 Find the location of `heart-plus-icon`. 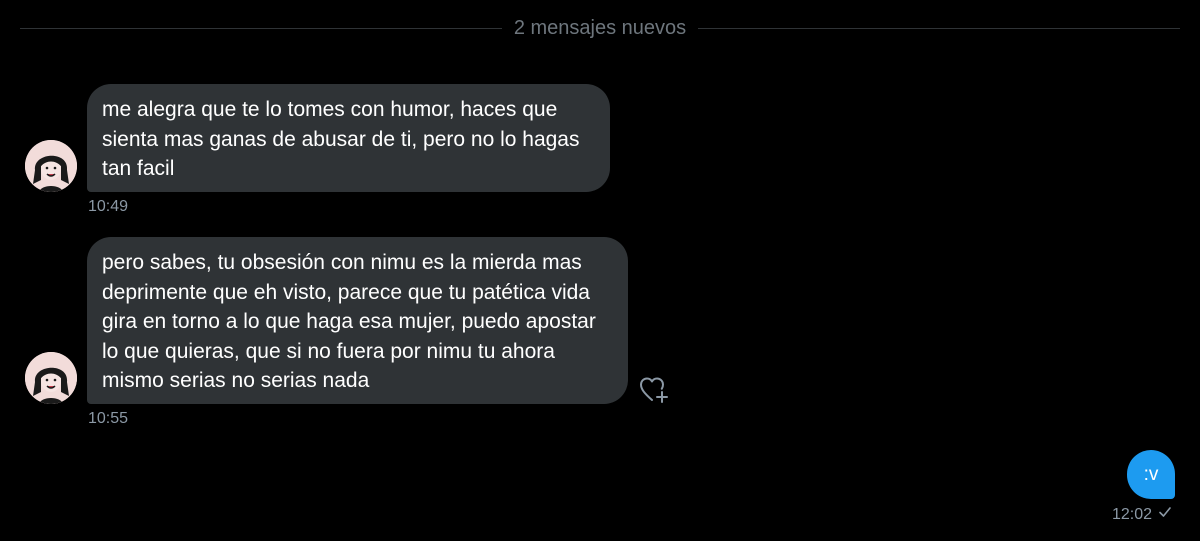

heart-plus-icon is located at coordinates (654, 390).